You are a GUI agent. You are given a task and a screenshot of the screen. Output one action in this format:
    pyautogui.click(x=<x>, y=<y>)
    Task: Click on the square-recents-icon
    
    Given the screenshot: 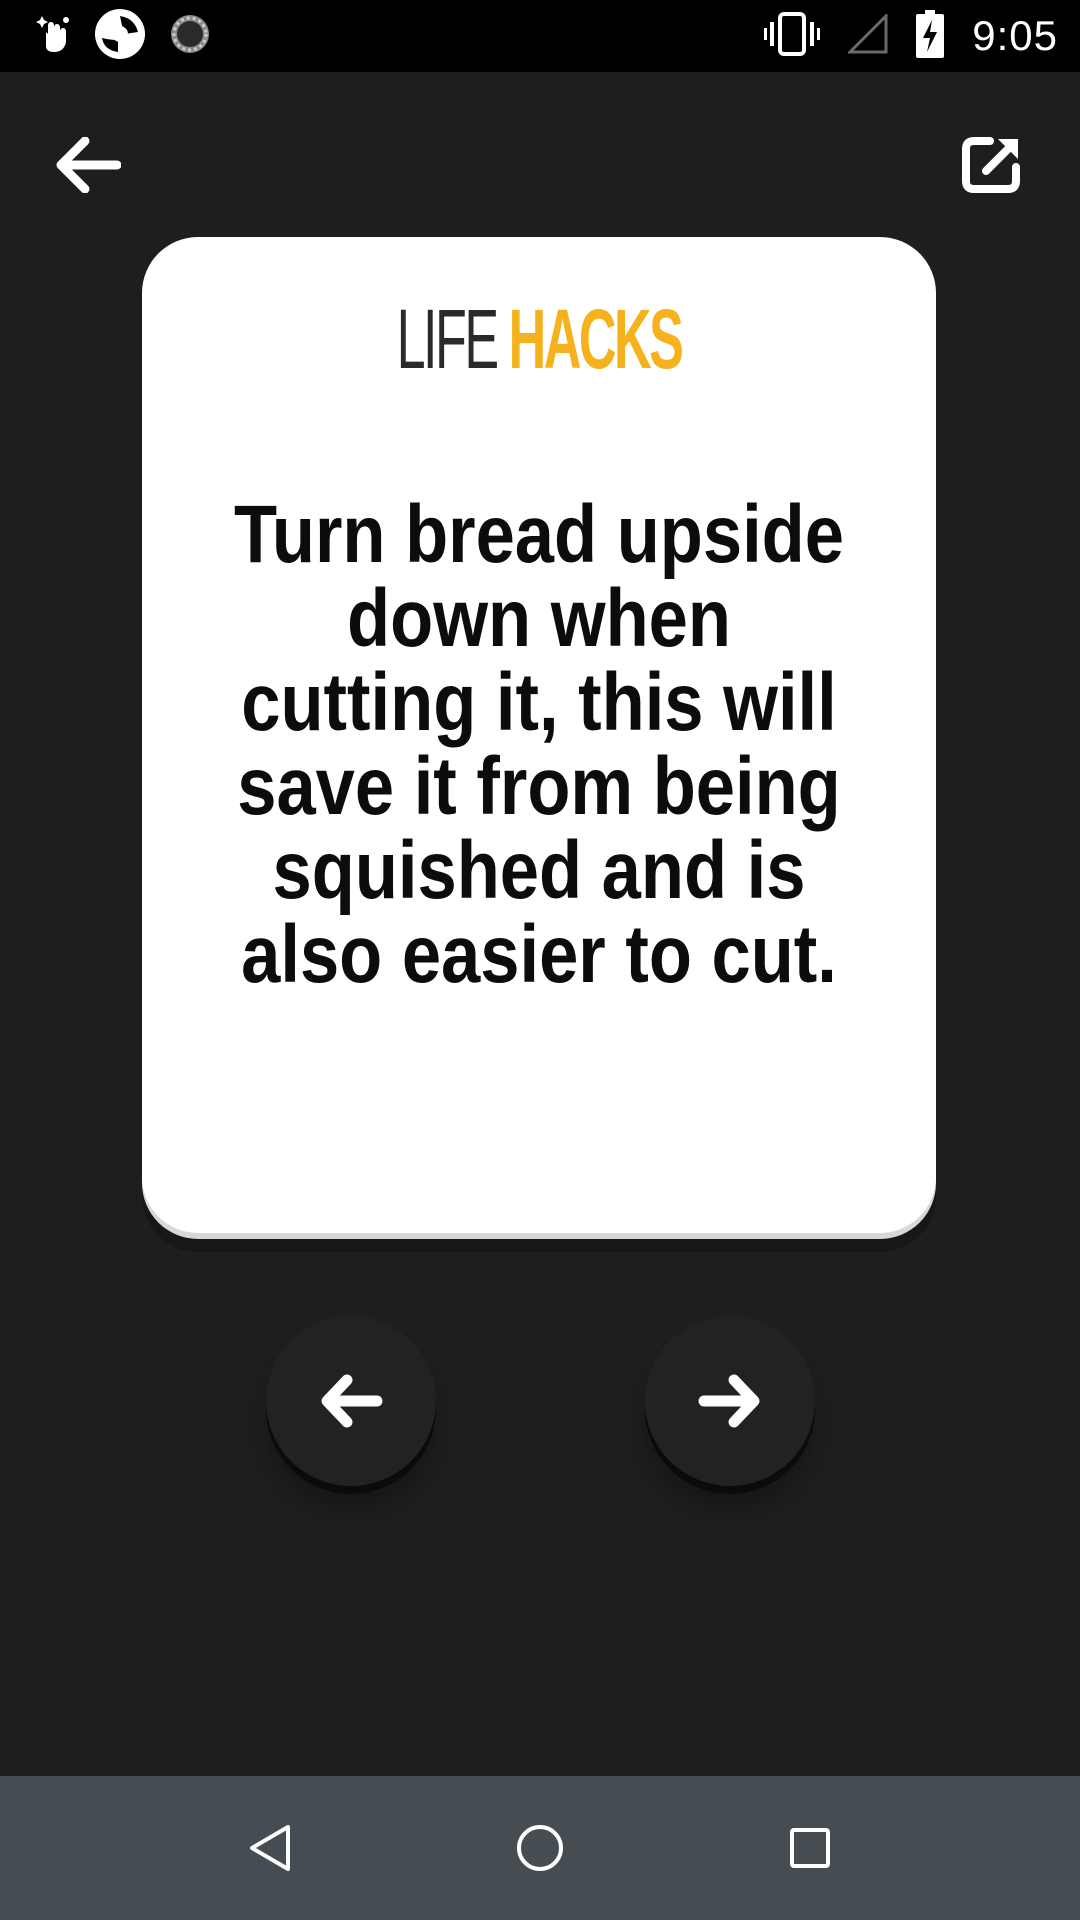 What is the action you would take?
    pyautogui.click(x=810, y=1848)
    